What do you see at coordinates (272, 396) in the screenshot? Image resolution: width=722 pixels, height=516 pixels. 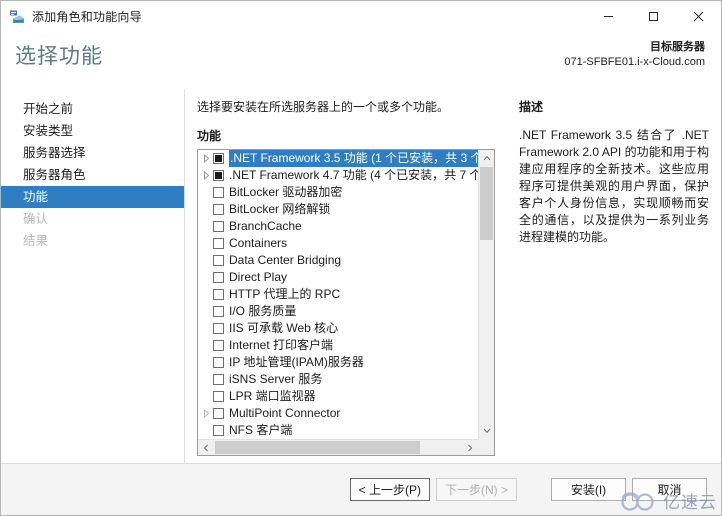 I see `list-item-label: LPR 端口监视器` at bounding box center [272, 396].